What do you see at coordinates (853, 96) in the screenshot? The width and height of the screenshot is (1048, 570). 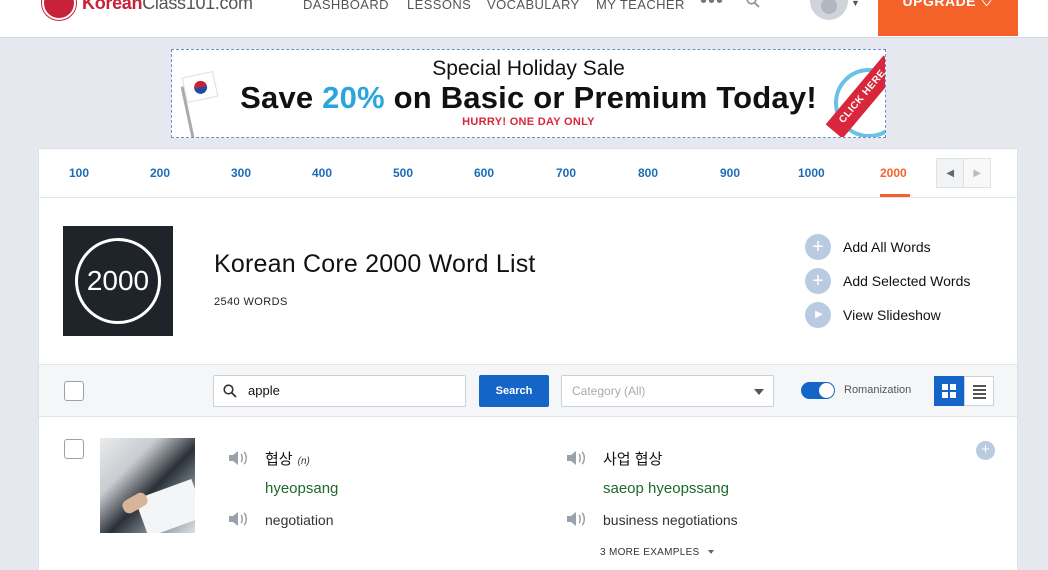 I see `click-here-ribbon: CLICK HERE` at bounding box center [853, 96].